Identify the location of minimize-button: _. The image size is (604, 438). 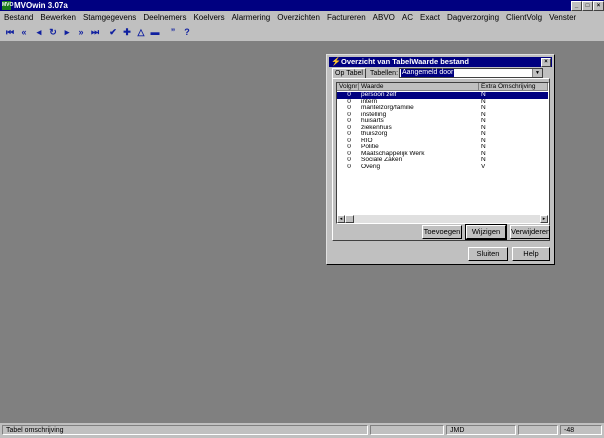
(576, 6).